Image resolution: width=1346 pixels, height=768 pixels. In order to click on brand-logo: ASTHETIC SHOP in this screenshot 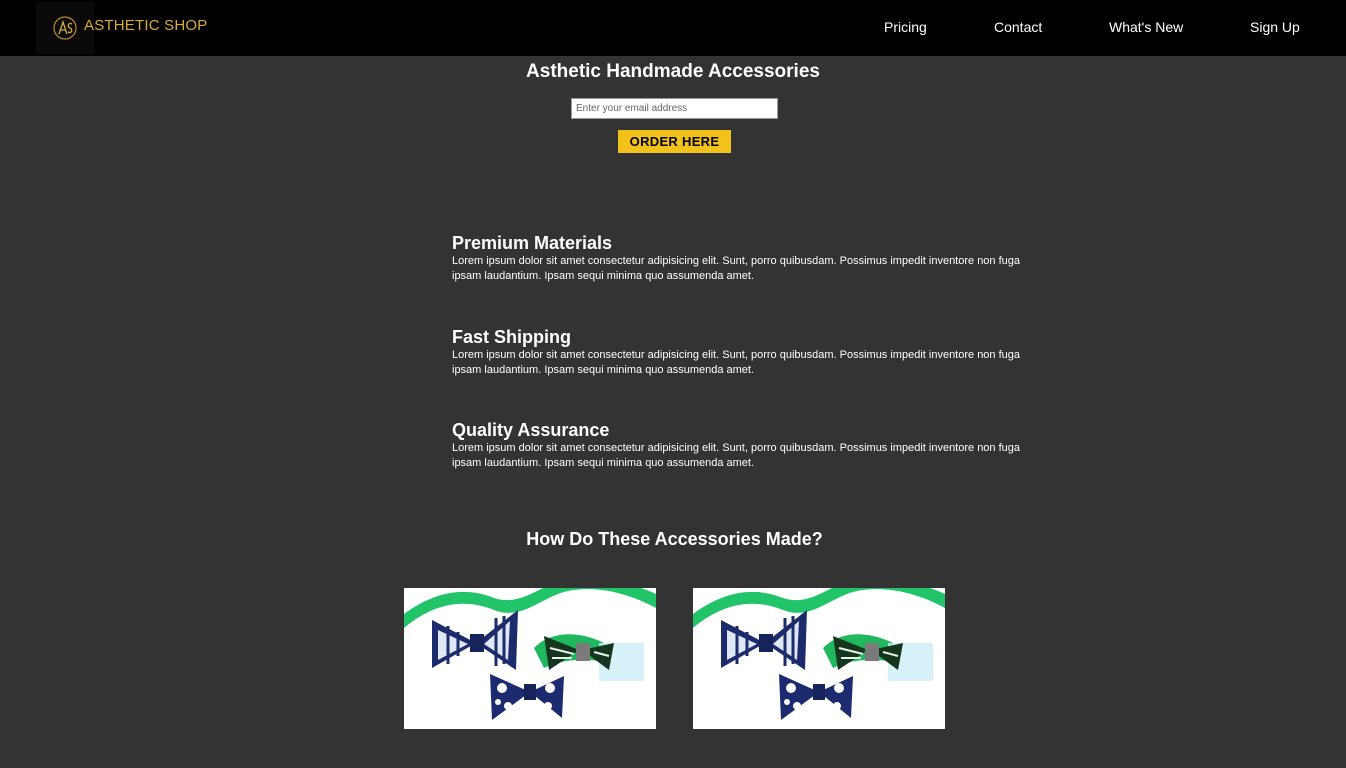, I will do `click(121, 28)`.